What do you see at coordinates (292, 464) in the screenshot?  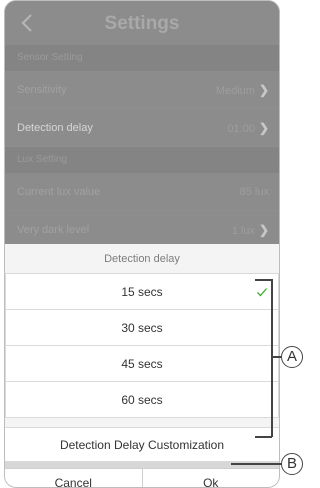 I see `callout-b-label: B` at bounding box center [292, 464].